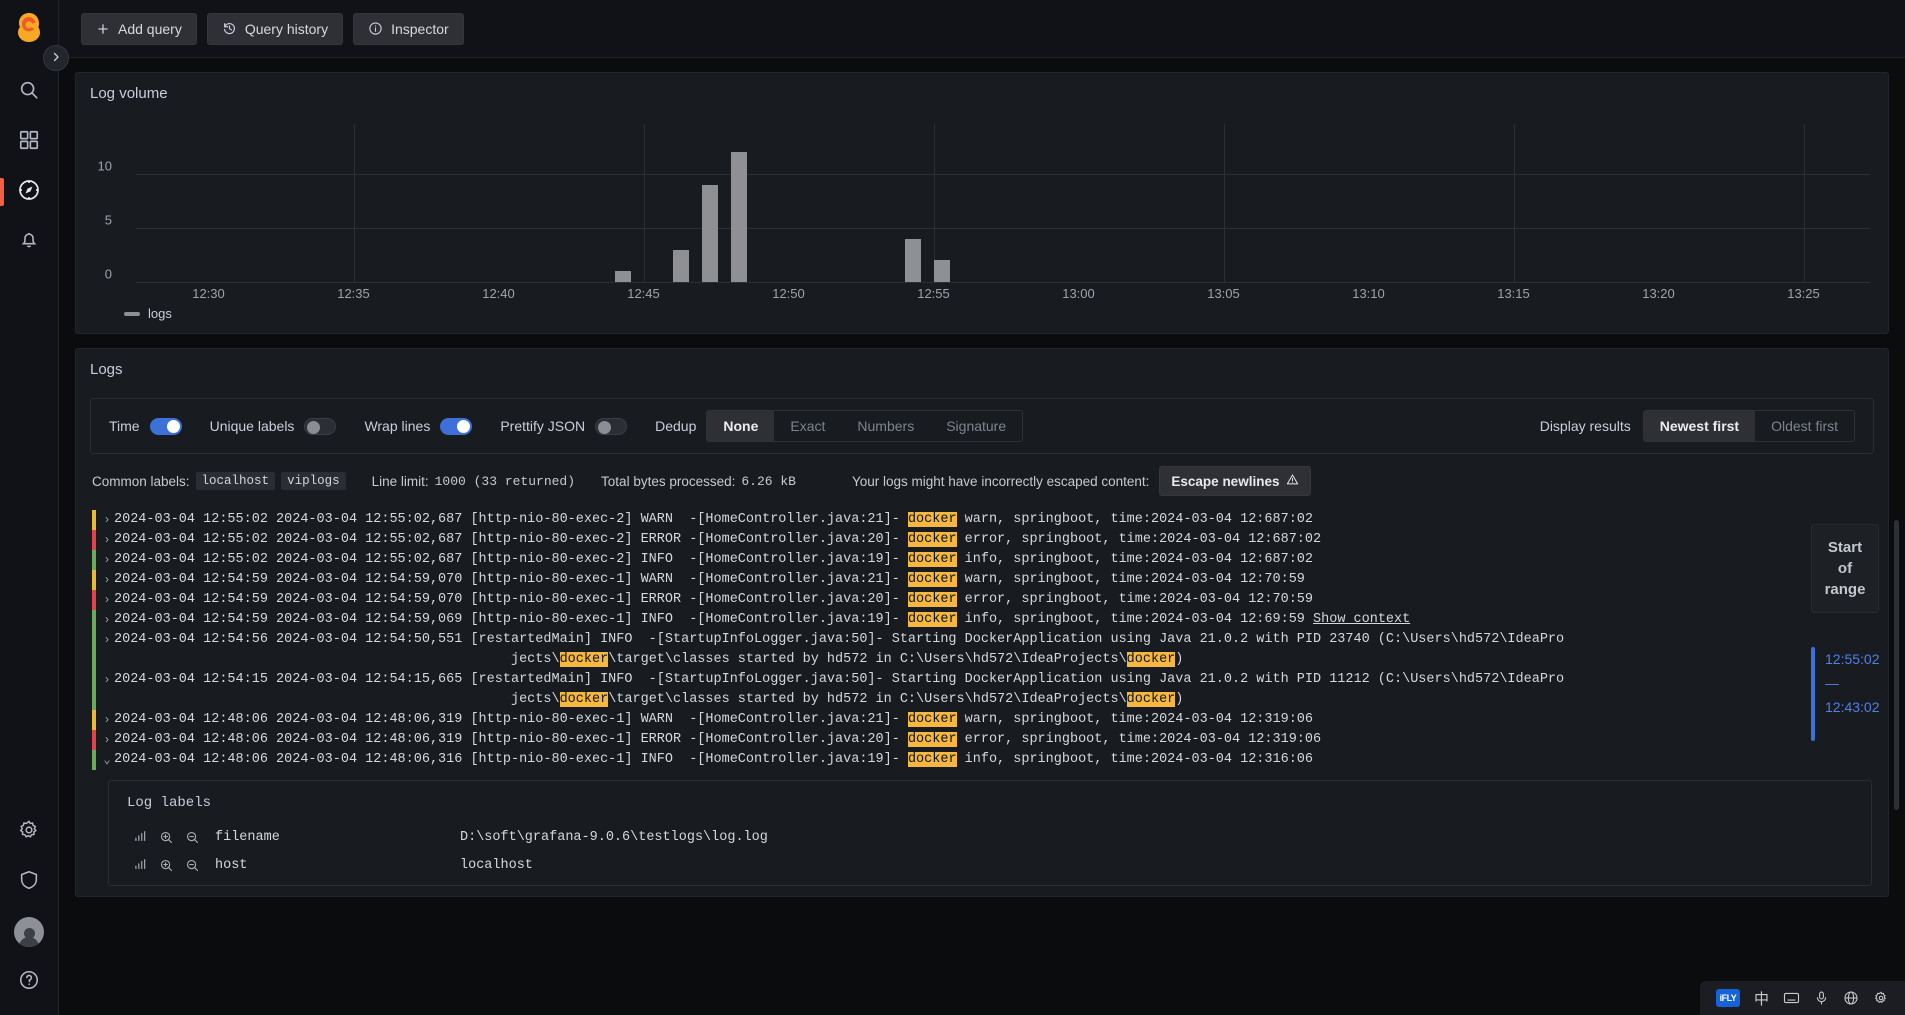  Describe the element at coordinates (990, 865) in the screenshot. I see `log-label-row: host localhost` at that location.